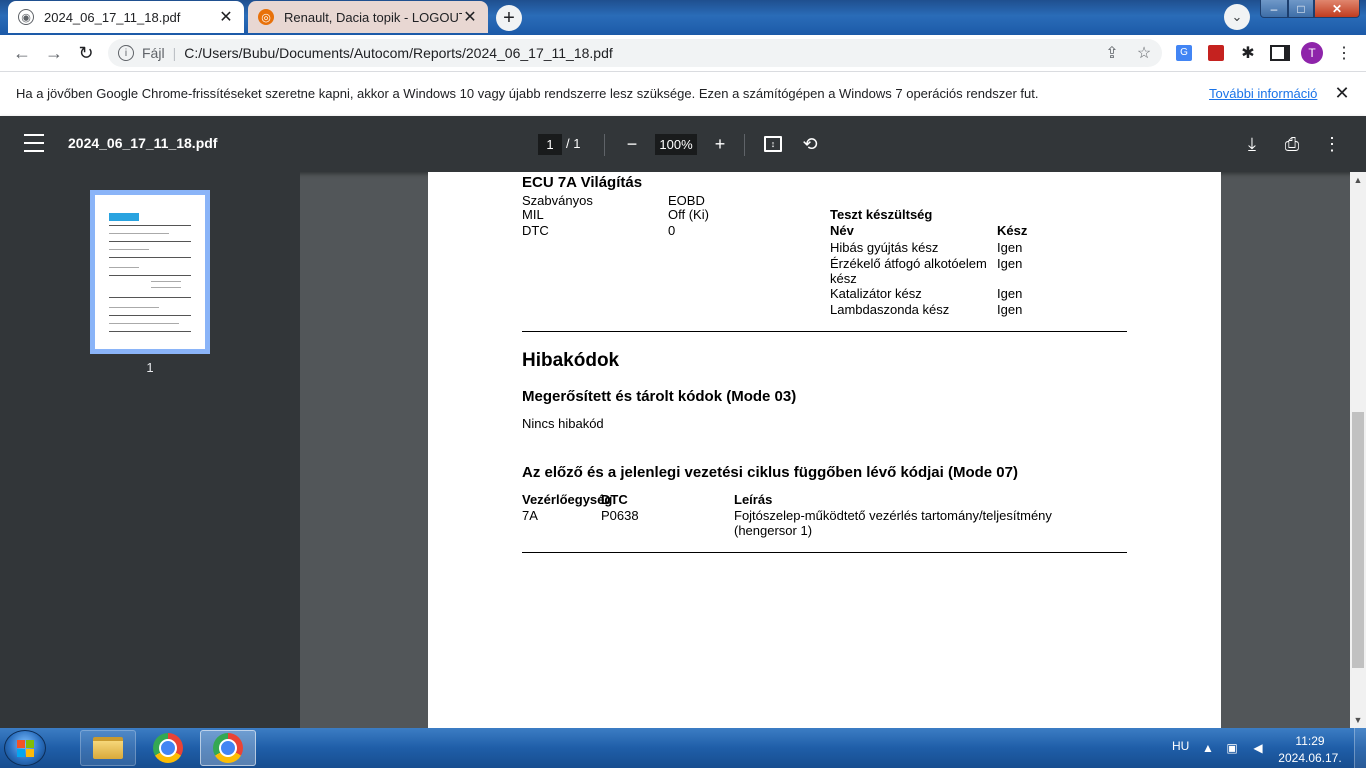 The width and height of the screenshot is (1366, 768). I want to click on volume-icon: ◀, so click(1258, 748).